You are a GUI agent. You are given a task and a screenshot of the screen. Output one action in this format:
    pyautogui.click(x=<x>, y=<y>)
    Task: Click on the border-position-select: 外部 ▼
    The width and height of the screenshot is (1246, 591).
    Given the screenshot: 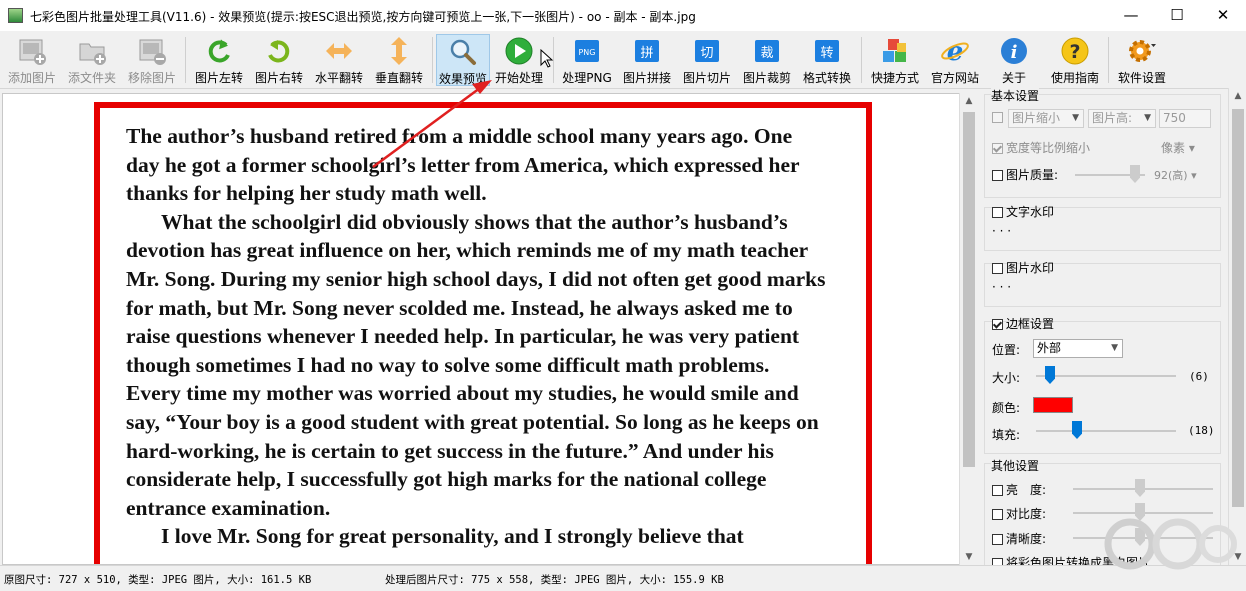 What is the action you would take?
    pyautogui.click(x=1078, y=348)
    